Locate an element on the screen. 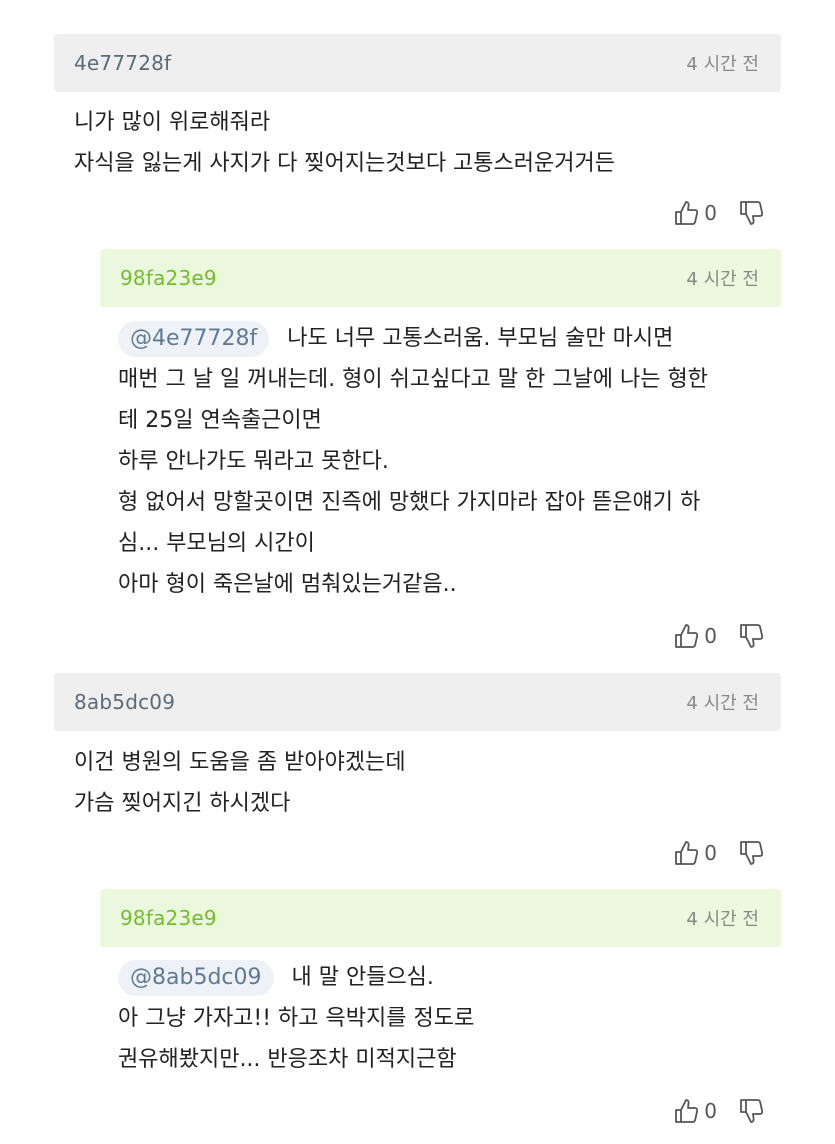  reply-text-line: 심... 부모님의 시간이 is located at coordinates (216, 543).